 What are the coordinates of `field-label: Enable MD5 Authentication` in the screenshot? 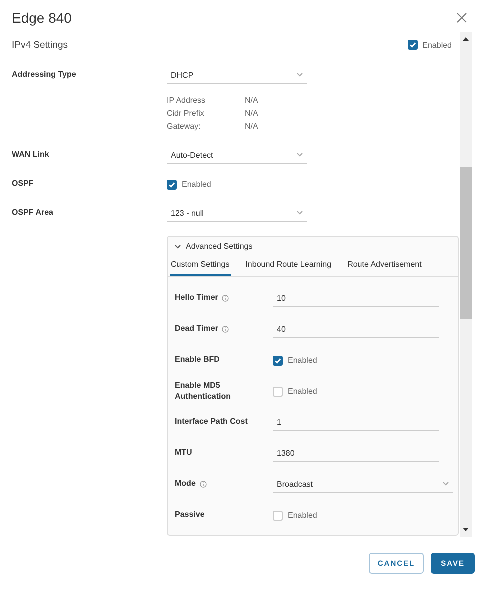 It's located at (203, 391).